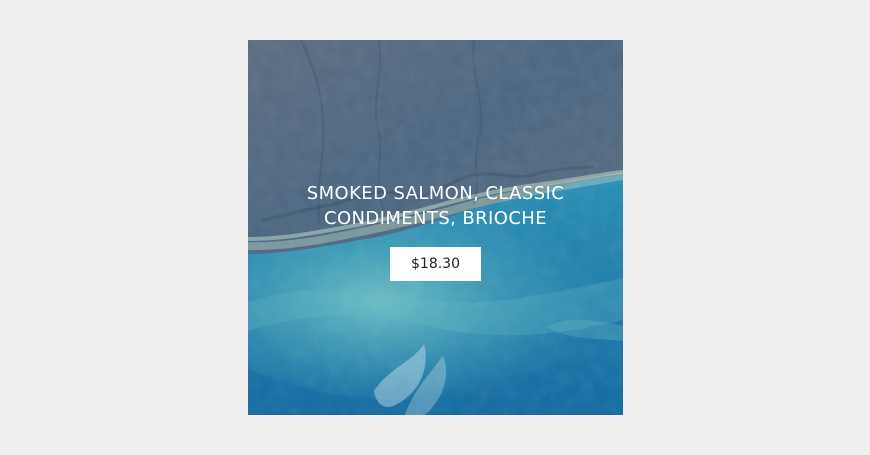 The image size is (870, 455). Describe the element at coordinates (435, 218) in the screenshot. I see `product-title-line-2: CONDIMENTS, BRIOCHE` at that location.